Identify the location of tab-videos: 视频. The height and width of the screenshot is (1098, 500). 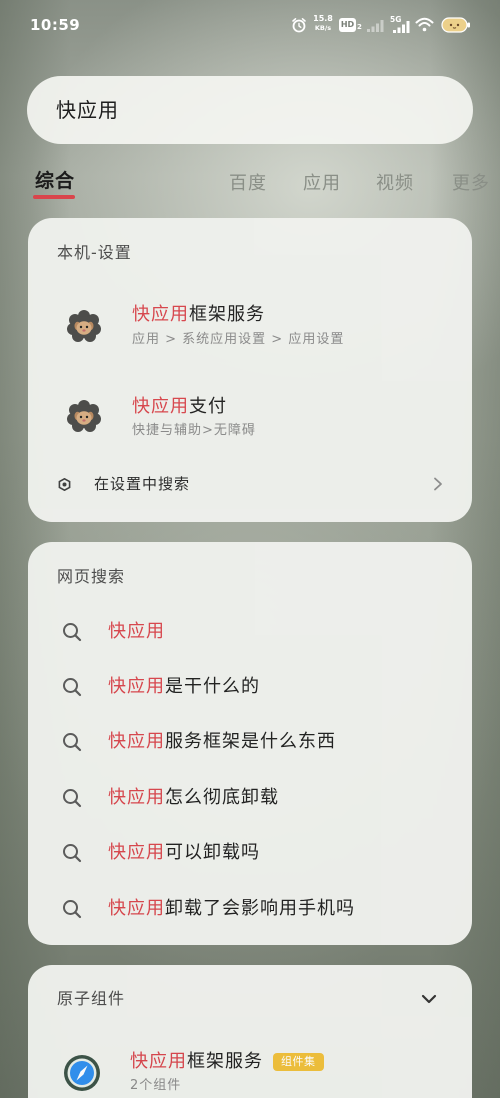
(395, 184).